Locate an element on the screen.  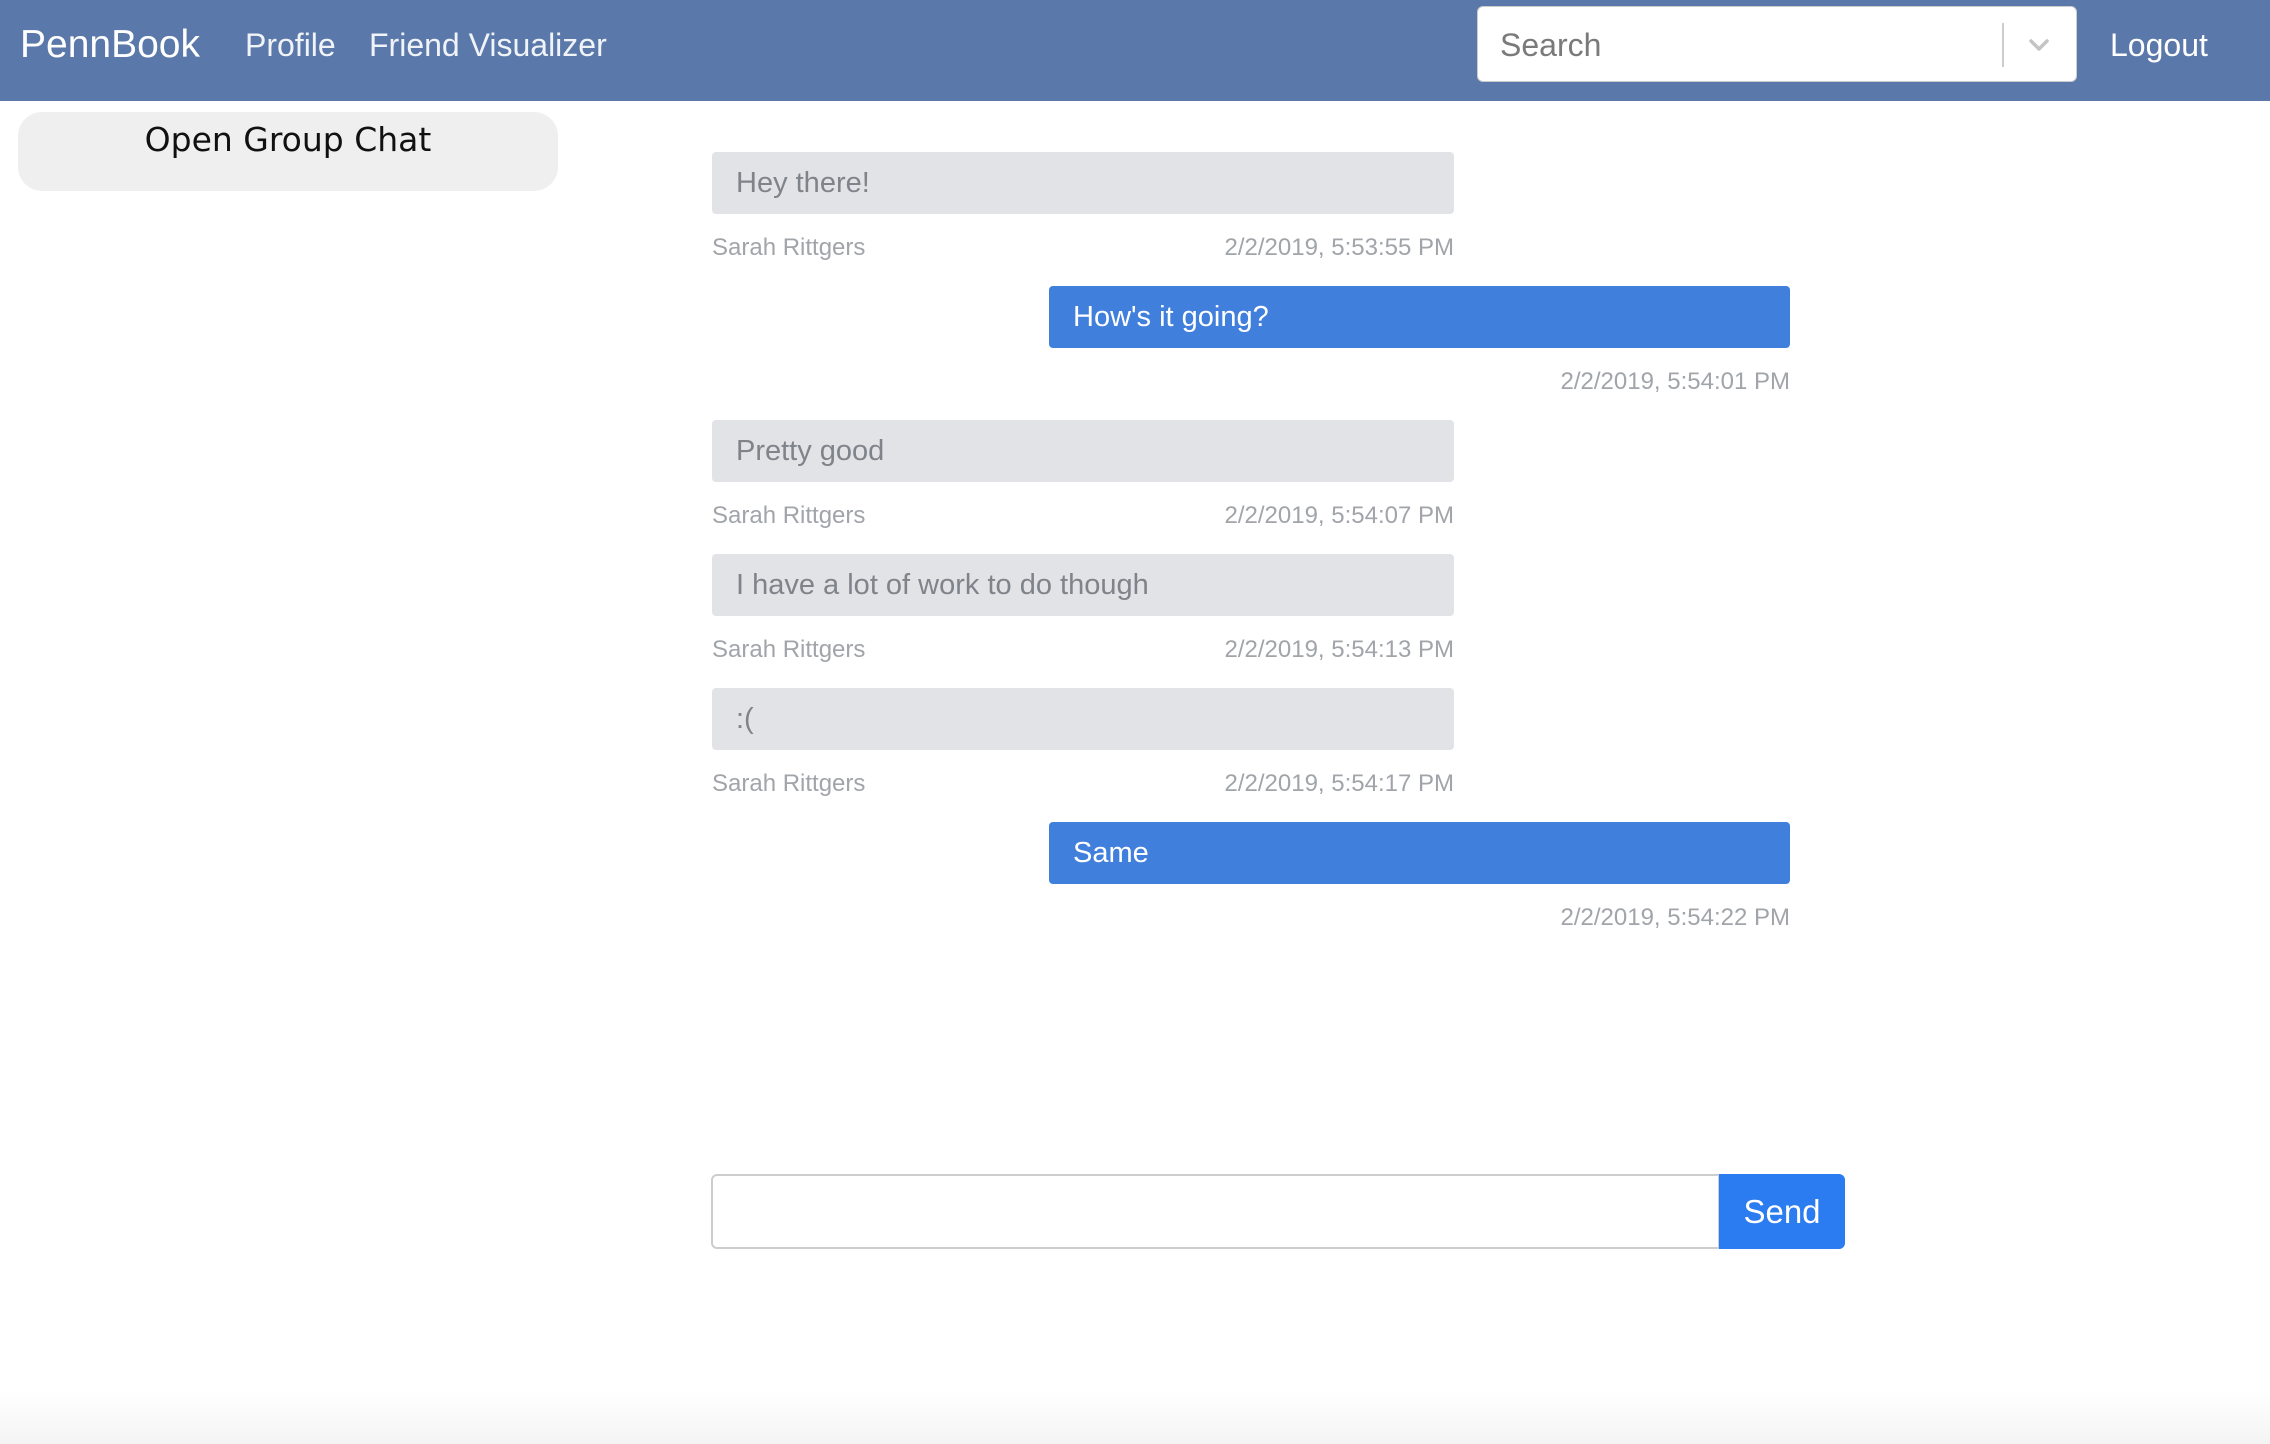
logout-link: Logout is located at coordinates (2159, 45).